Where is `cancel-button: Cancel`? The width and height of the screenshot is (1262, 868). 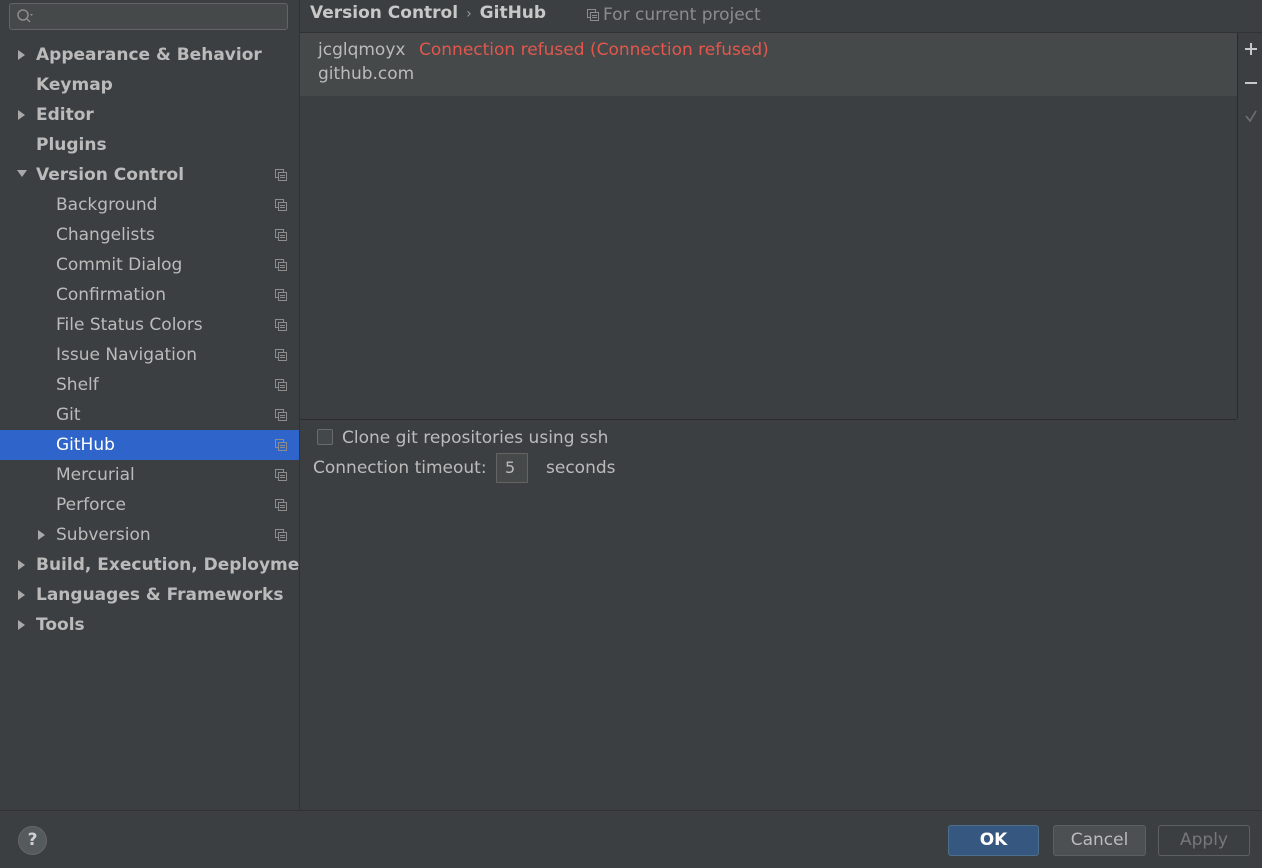
cancel-button: Cancel is located at coordinates (1099, 840).